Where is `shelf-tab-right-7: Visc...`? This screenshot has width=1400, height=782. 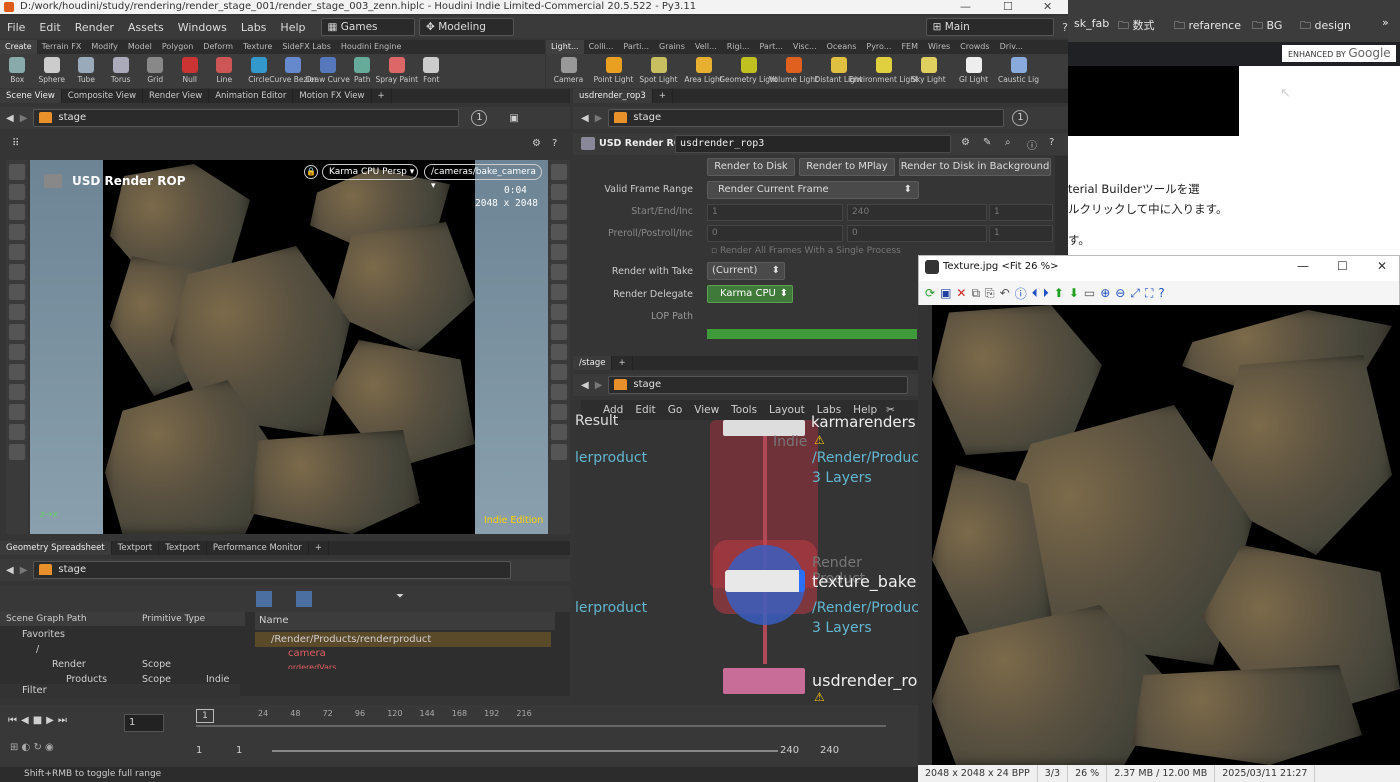 shelf-tab-right-7: Visc... is located at coordinates (805, 47).